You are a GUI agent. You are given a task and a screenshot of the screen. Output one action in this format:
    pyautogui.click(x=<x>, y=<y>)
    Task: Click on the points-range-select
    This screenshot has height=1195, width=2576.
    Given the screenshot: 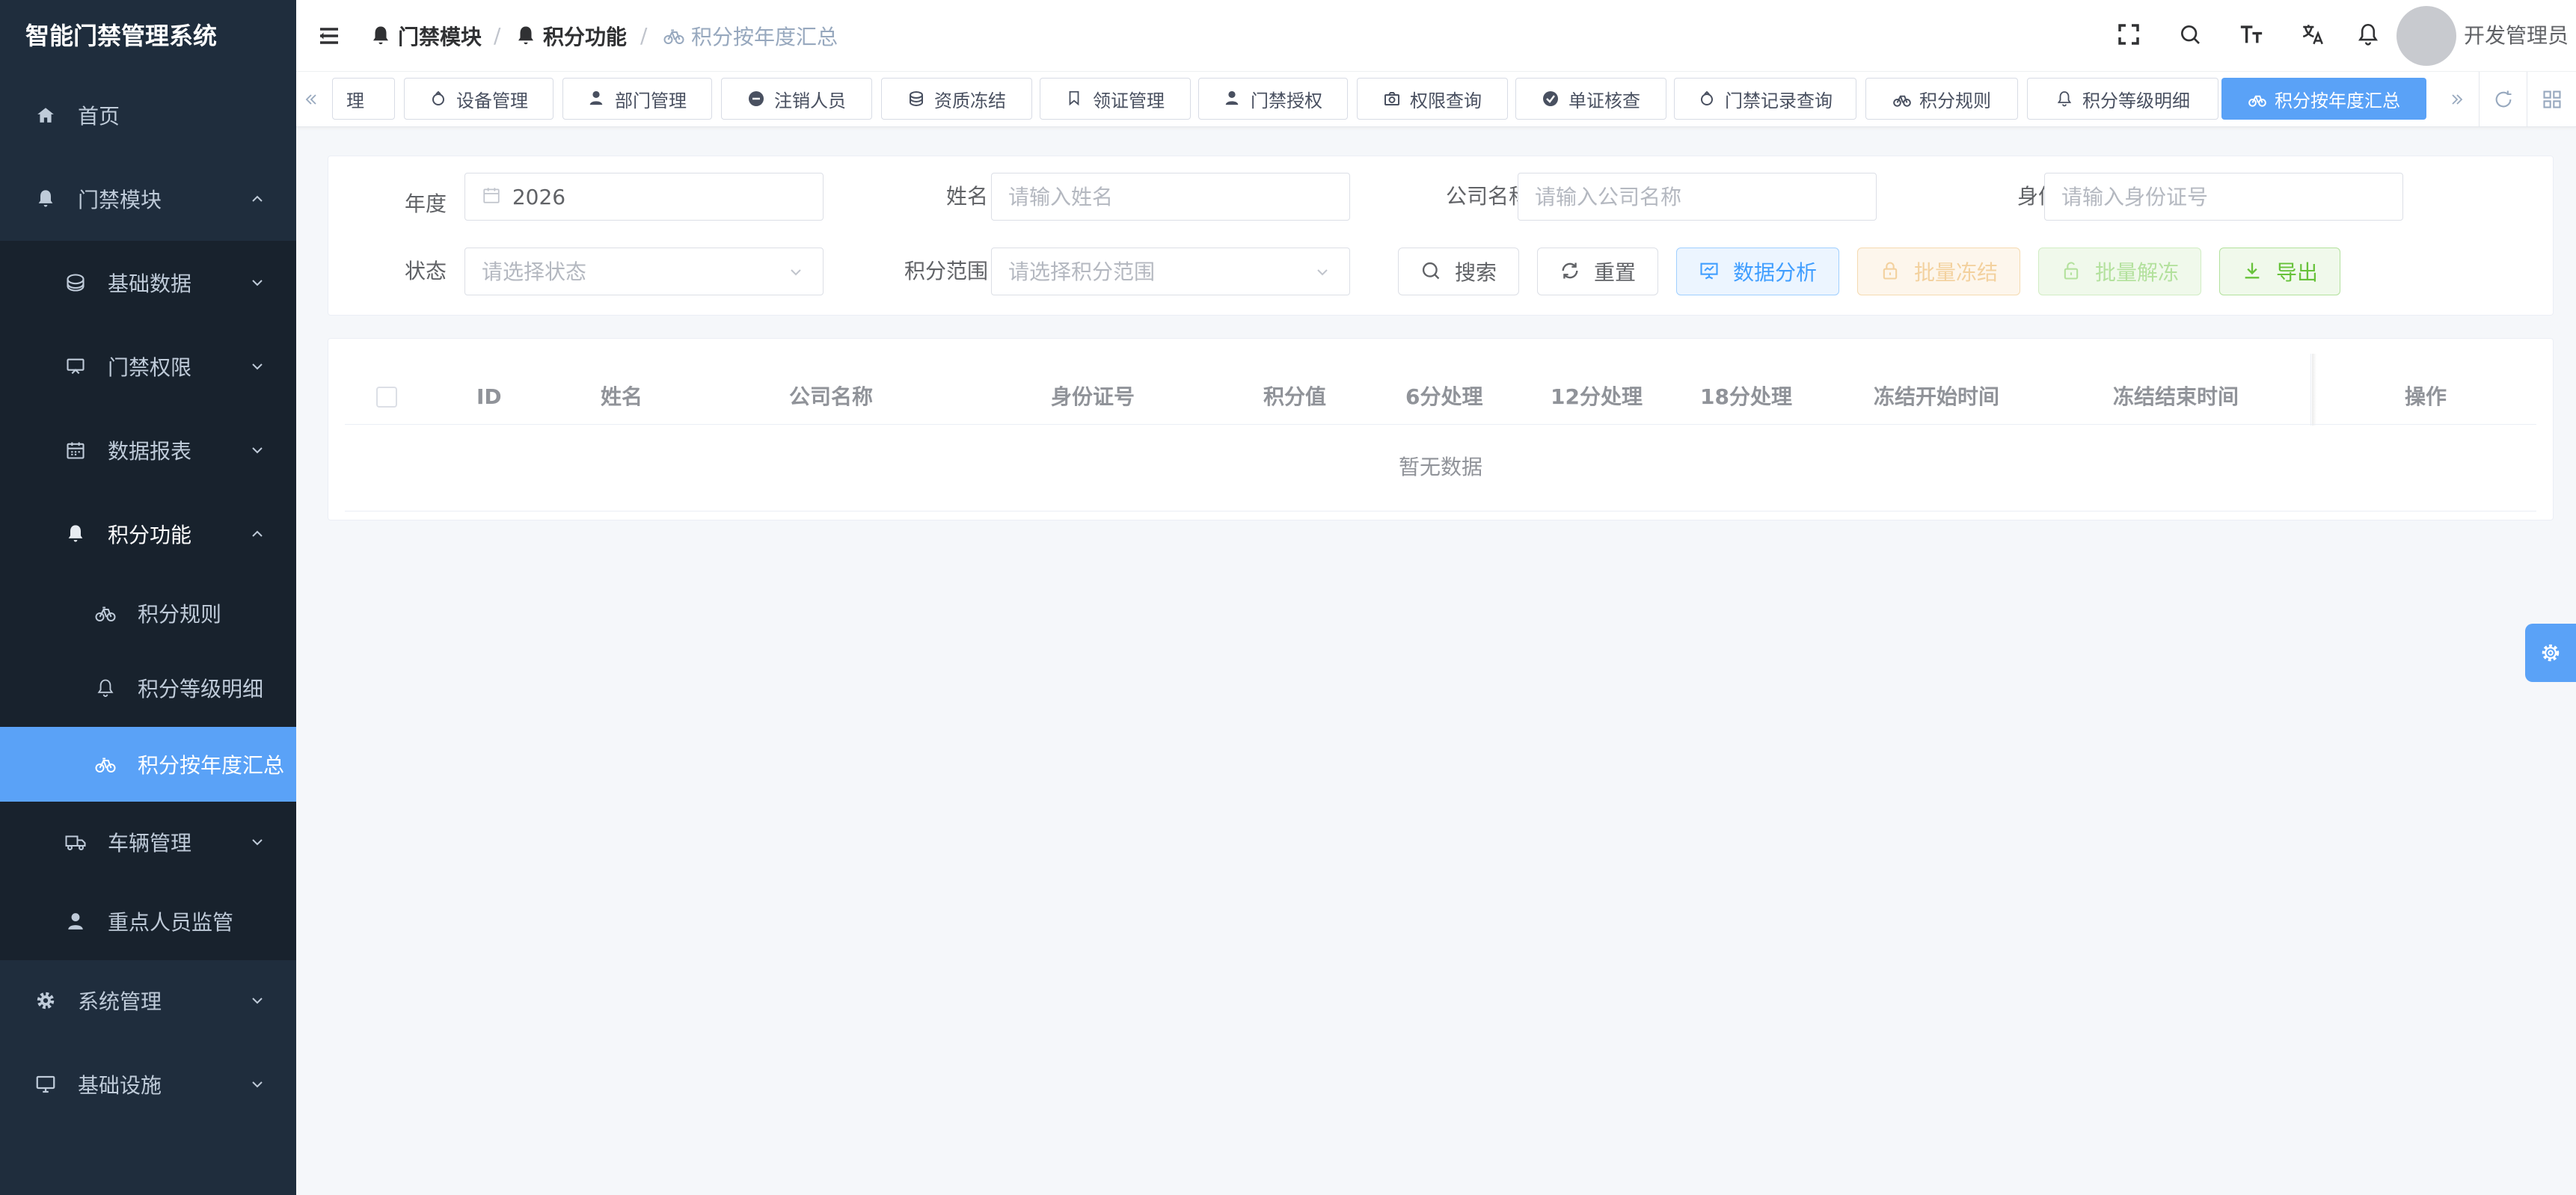 What is the action you would take?
    pyautogui.click(x=1170, y=271)
    